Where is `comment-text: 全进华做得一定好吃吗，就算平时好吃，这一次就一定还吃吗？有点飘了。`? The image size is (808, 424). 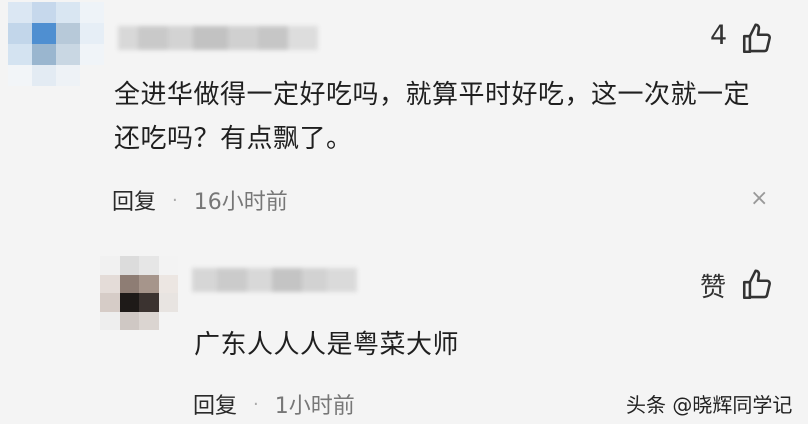 comment-text: 全进华做得一定好吃吗，就算平时好吃，这一次就一定还吃吗？有点飘了。 is located at coordinates (432, 117).